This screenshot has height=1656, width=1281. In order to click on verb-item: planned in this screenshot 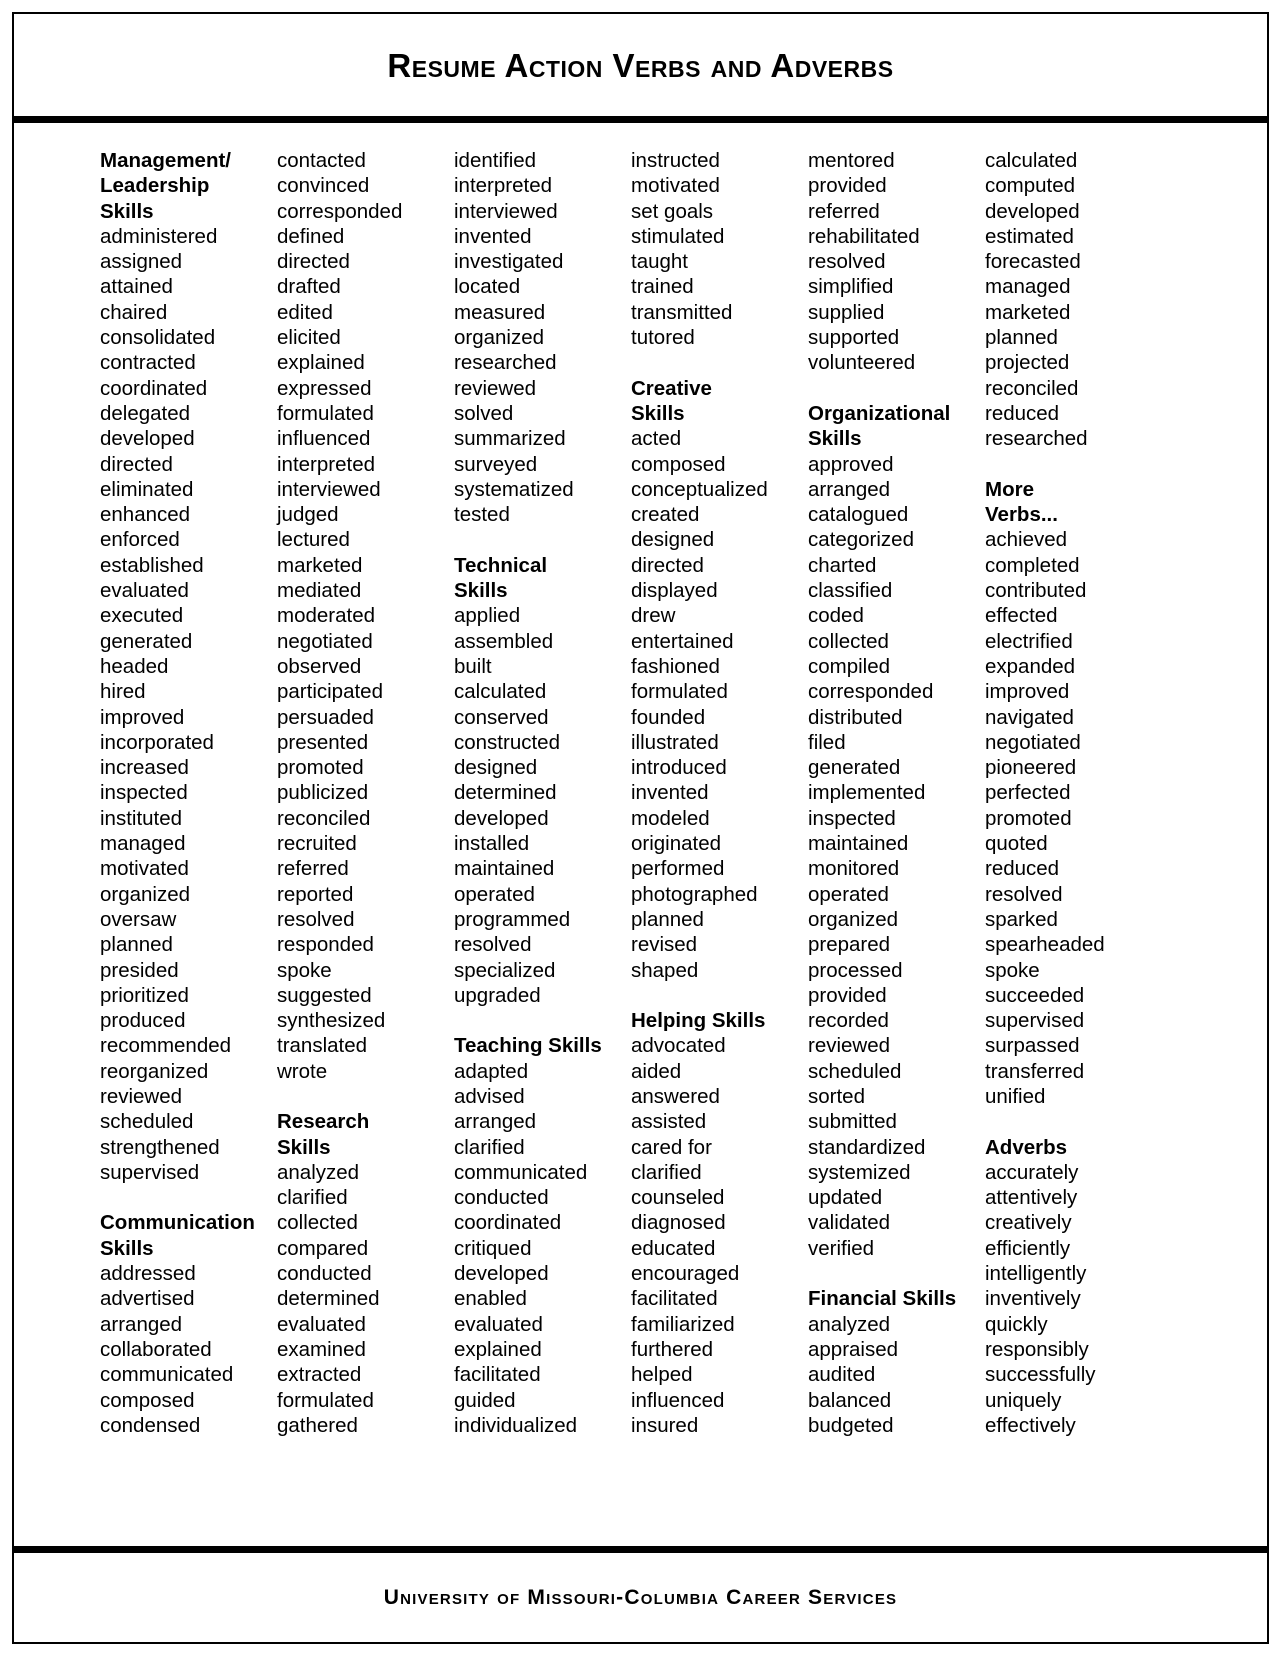, I will do `click(136, 945)`.